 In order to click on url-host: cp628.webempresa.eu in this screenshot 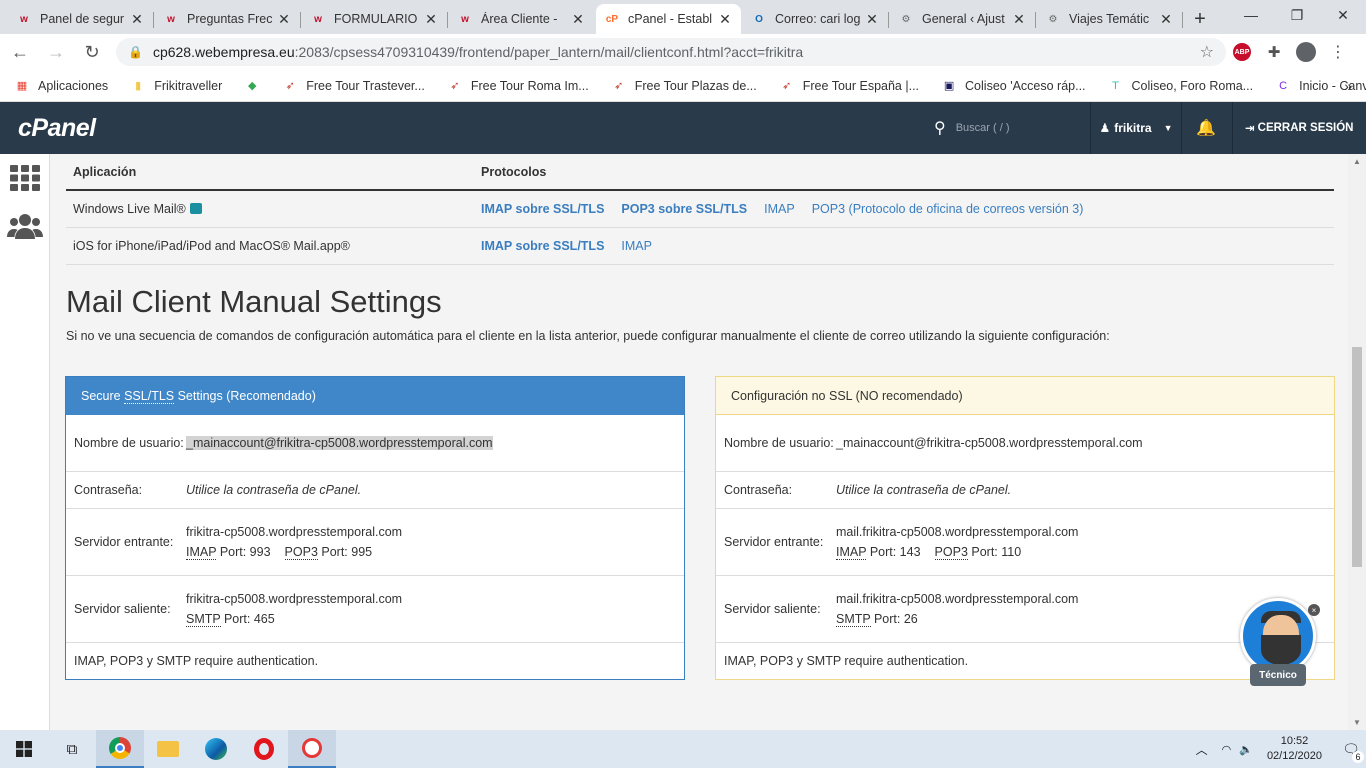, I will do `click(223, 52)`.